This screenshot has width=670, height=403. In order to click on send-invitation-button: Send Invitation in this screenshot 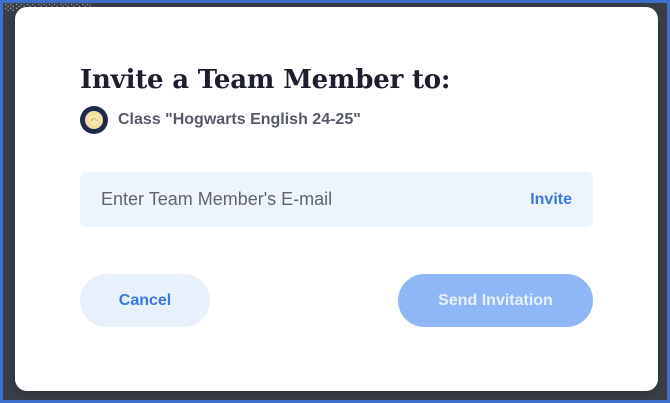, I will do `click(495, 300)`.